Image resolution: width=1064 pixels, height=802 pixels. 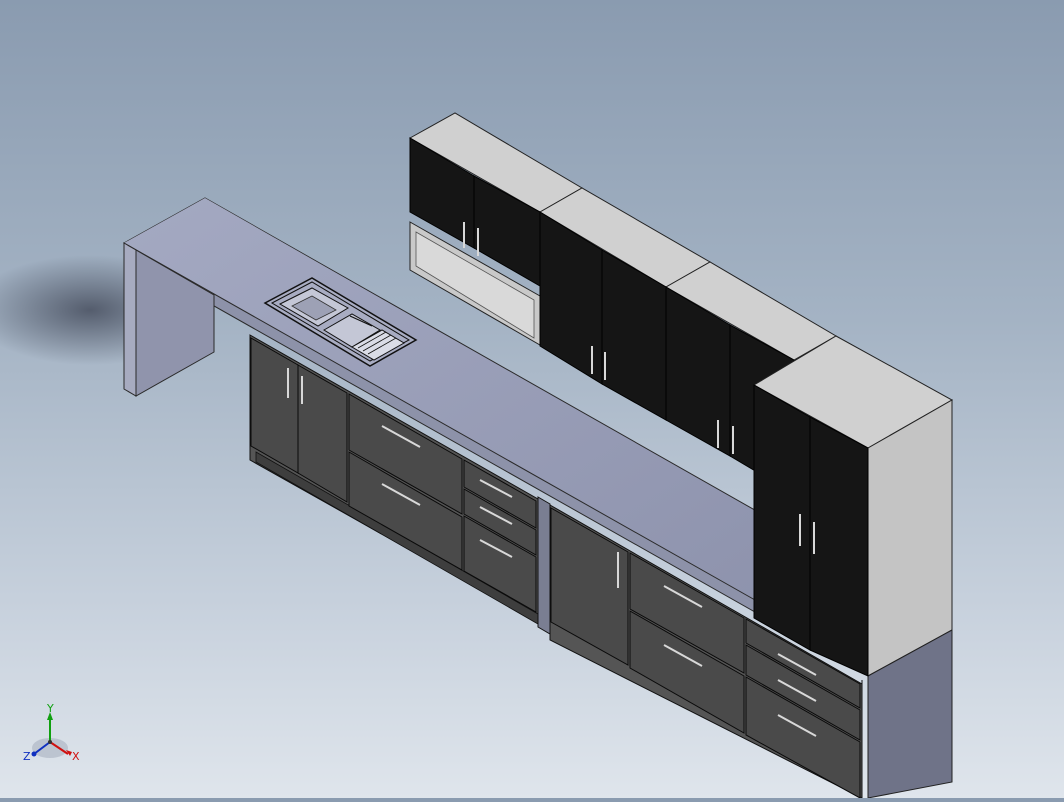 What do you see at coordinates (130, 319) in the screenshot?
I see `countertop-leg-front` at bounding box center [130, 319].